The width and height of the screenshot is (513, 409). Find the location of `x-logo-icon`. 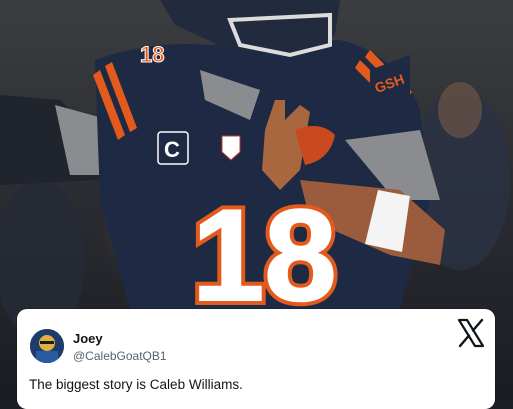

x-logo-icon is located at coordinates (471, 333).